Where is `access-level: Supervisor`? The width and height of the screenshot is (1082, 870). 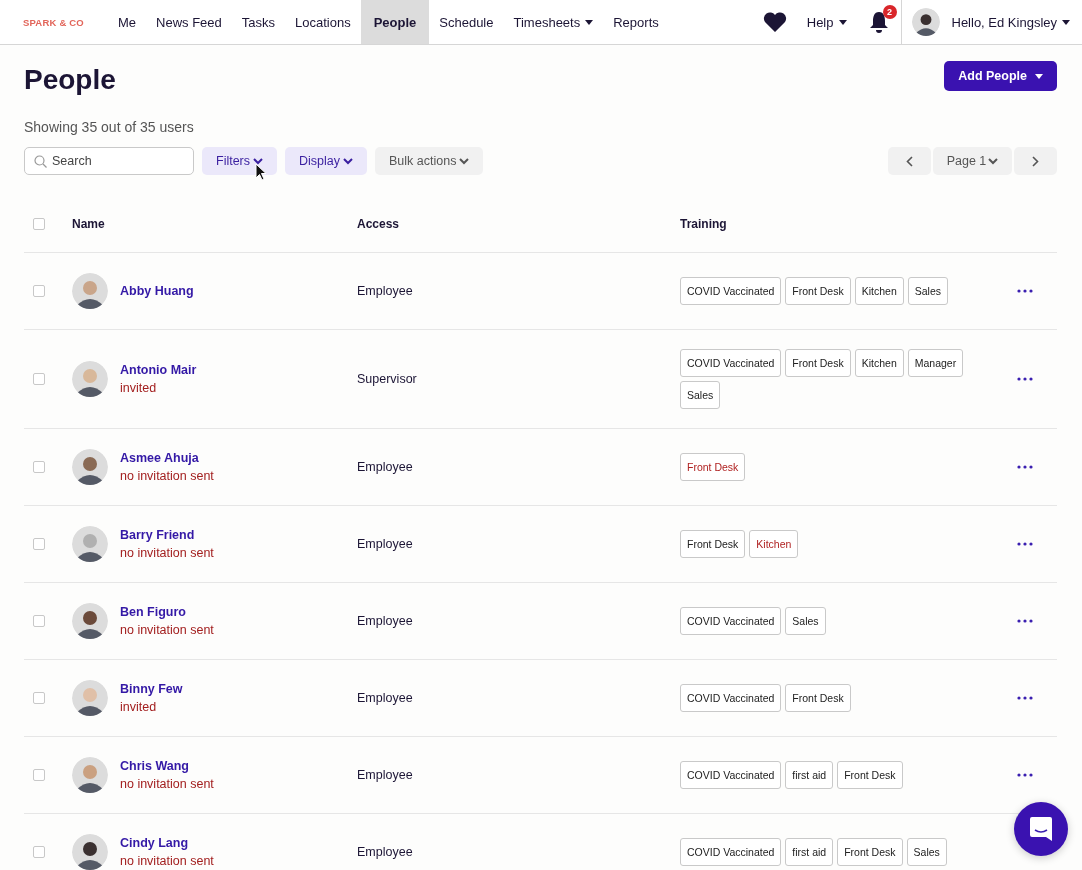 access-level: Supervisor is located at coordinates (387, 379).